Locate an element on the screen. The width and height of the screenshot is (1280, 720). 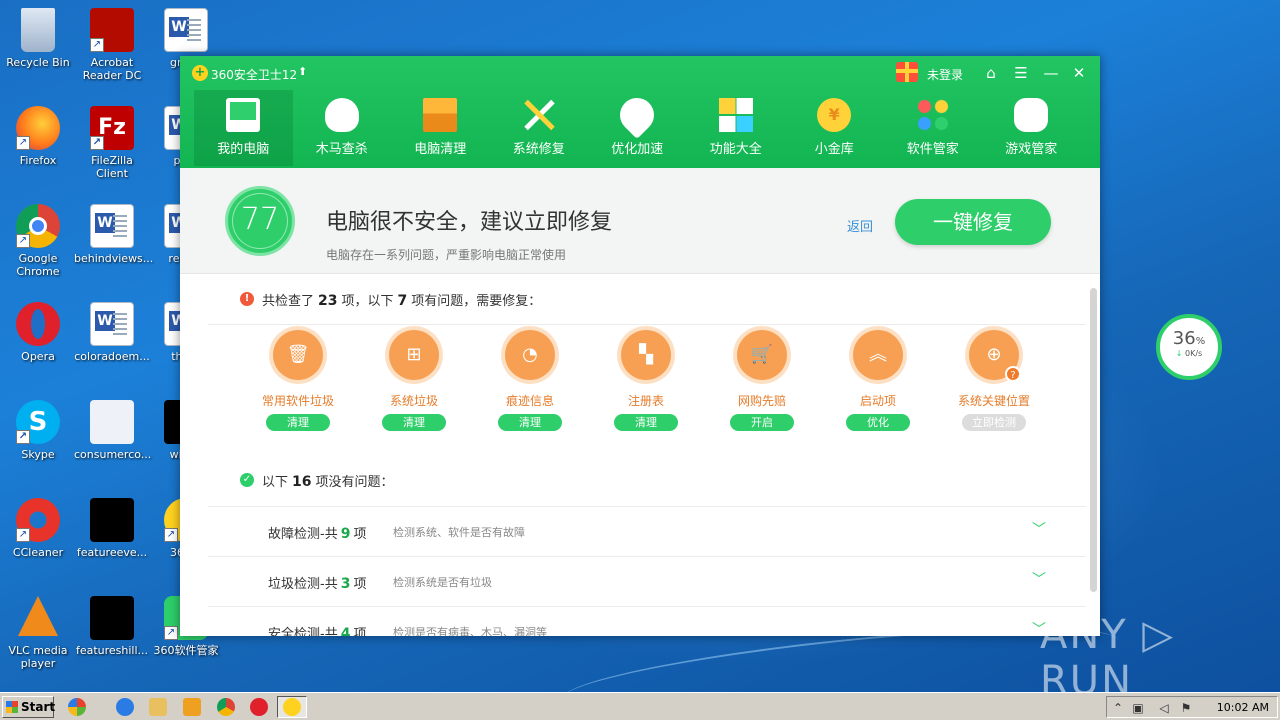
vlc-cone-icon is located at coordinates (38, 616).